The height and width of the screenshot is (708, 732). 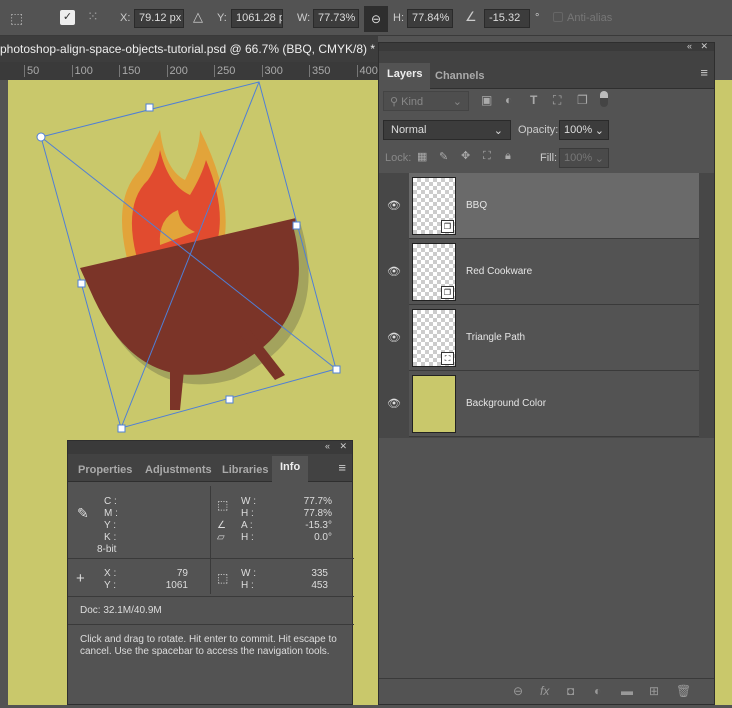 I want to click on lock-all-icon: 🔒︎, so click(x=508, y=156).